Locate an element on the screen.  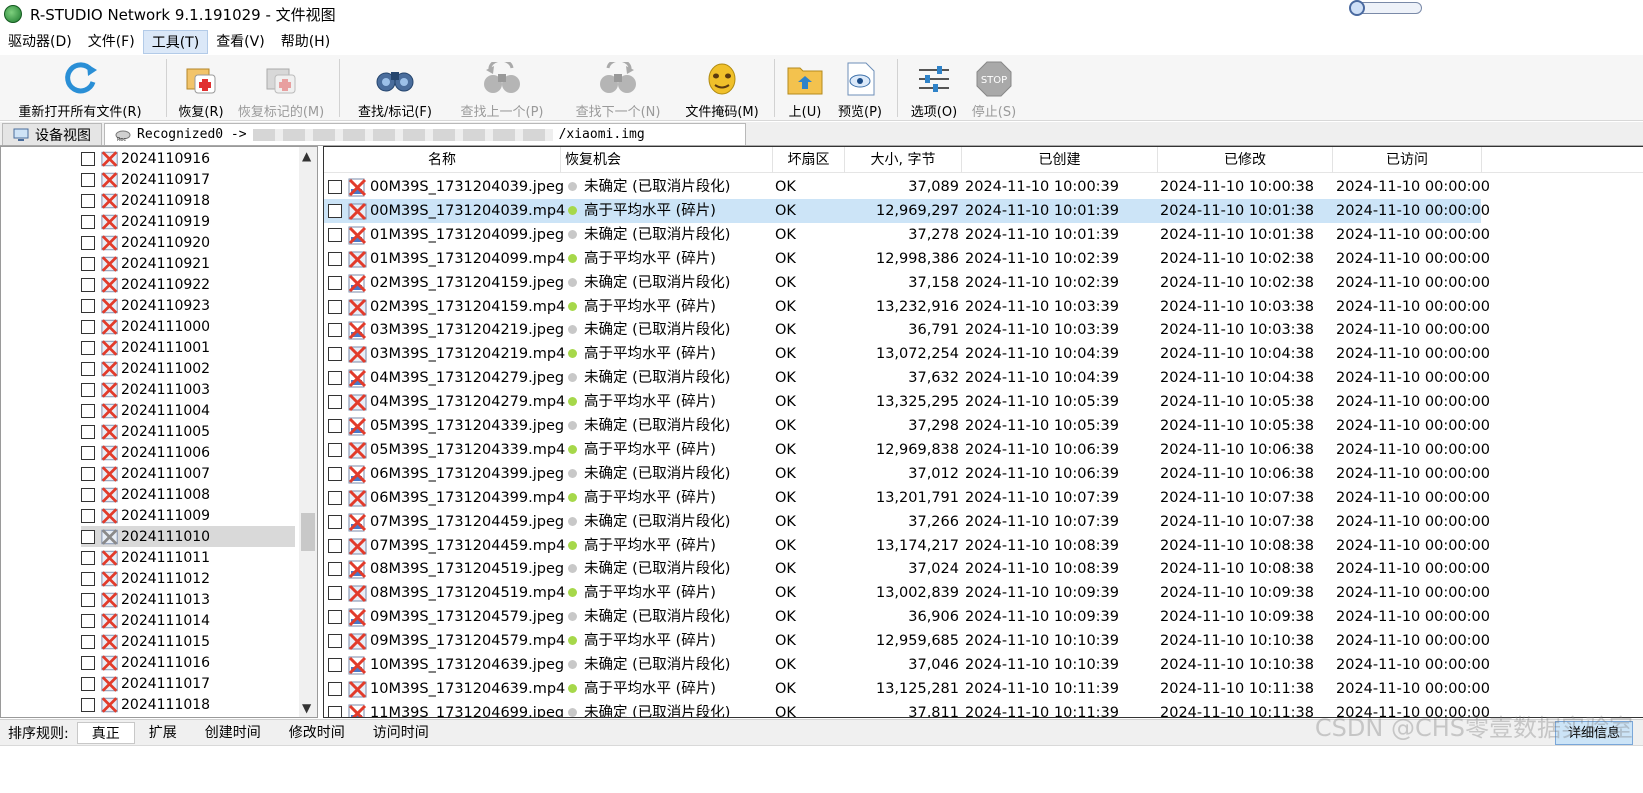
tree-item: 2024110919 is located at coordinates (145, 221).